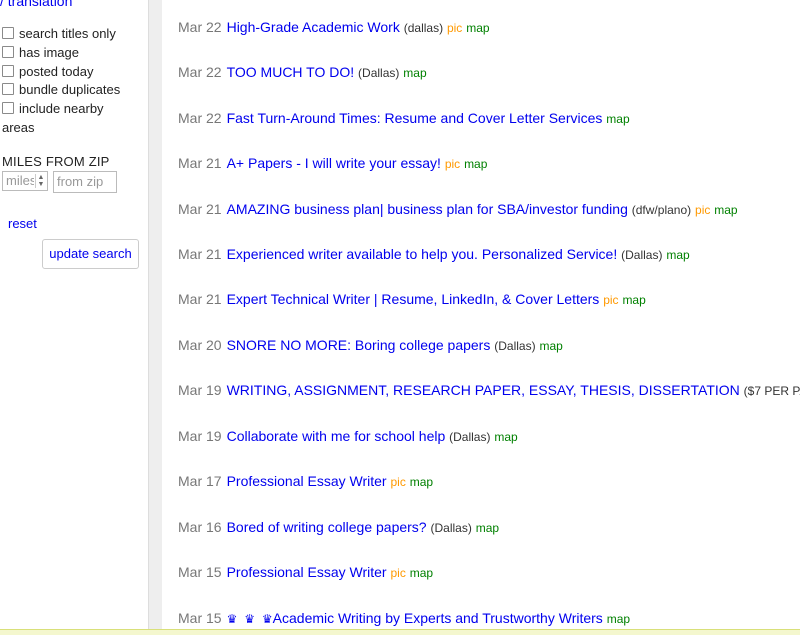 This screenshot has height=635, width=800. What do you see at coordinates (36, 4) in the screenshot?
I see `translation-link: / translation` at bounding box center [36, 4].